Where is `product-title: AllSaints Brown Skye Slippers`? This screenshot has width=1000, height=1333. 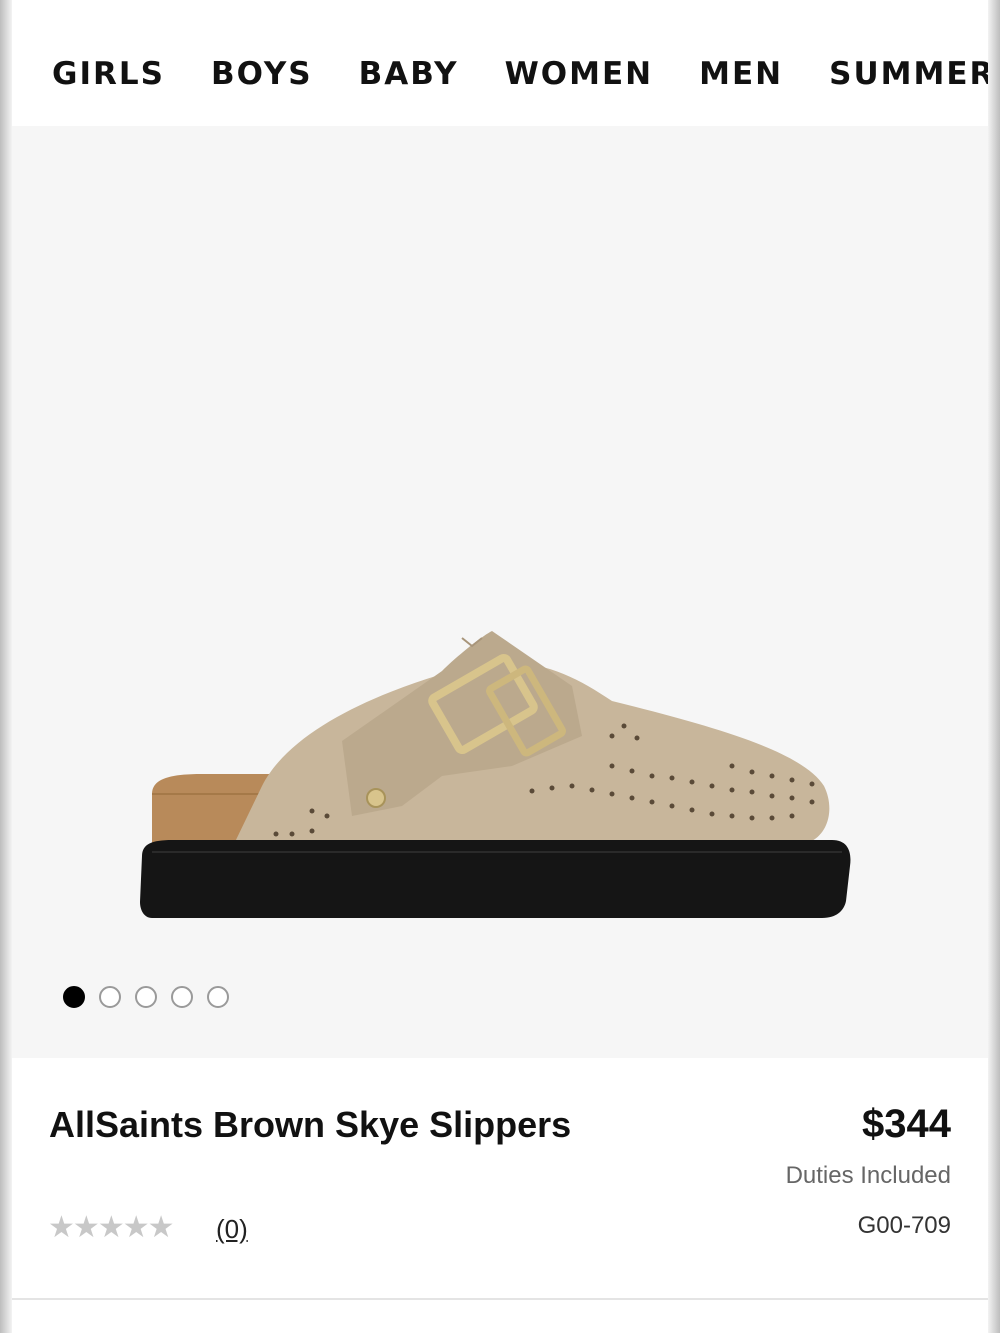 product-title: AllSaints Brown Skye Slippers is located at coordinates (310, 1124).